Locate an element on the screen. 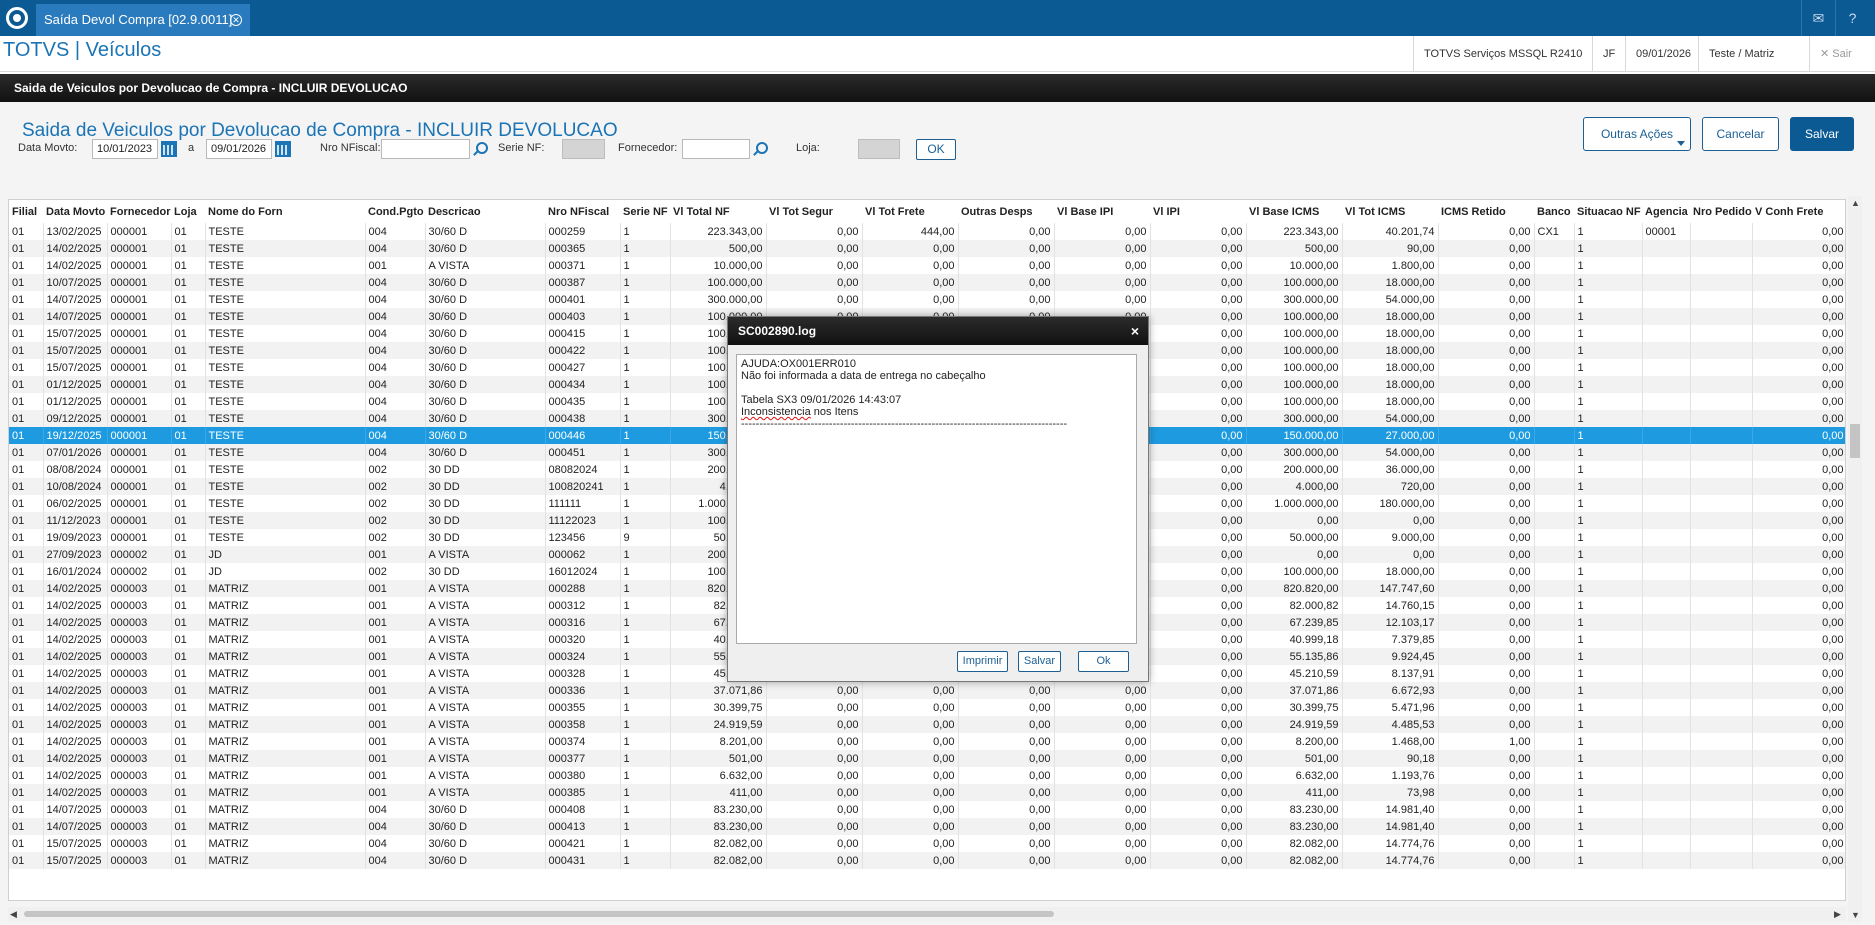 This screenshot has height=925, width=1875. vertical-scrollbar: ▲ ▼ is located at coordinates (1855, 559).